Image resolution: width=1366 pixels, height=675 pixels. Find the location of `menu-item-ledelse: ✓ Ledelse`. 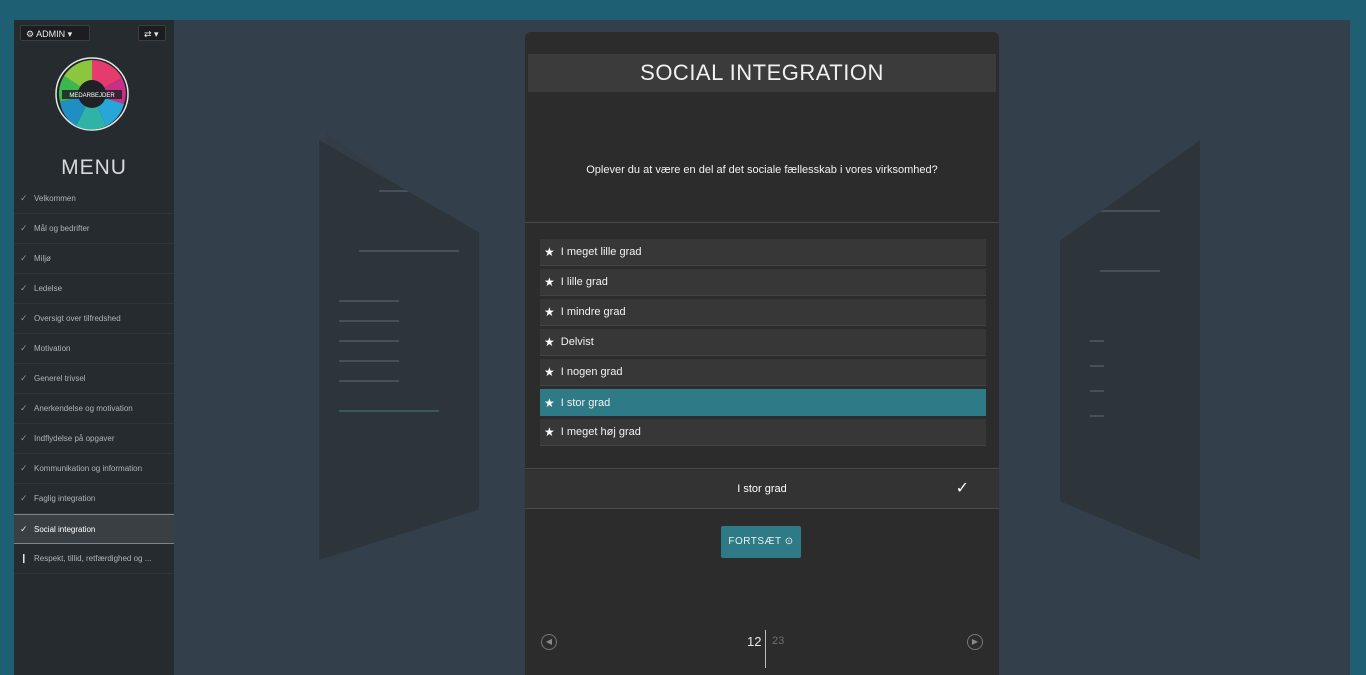

menu-item-ledelse: ✓ Ledelse is located at coordinates (94, 289).